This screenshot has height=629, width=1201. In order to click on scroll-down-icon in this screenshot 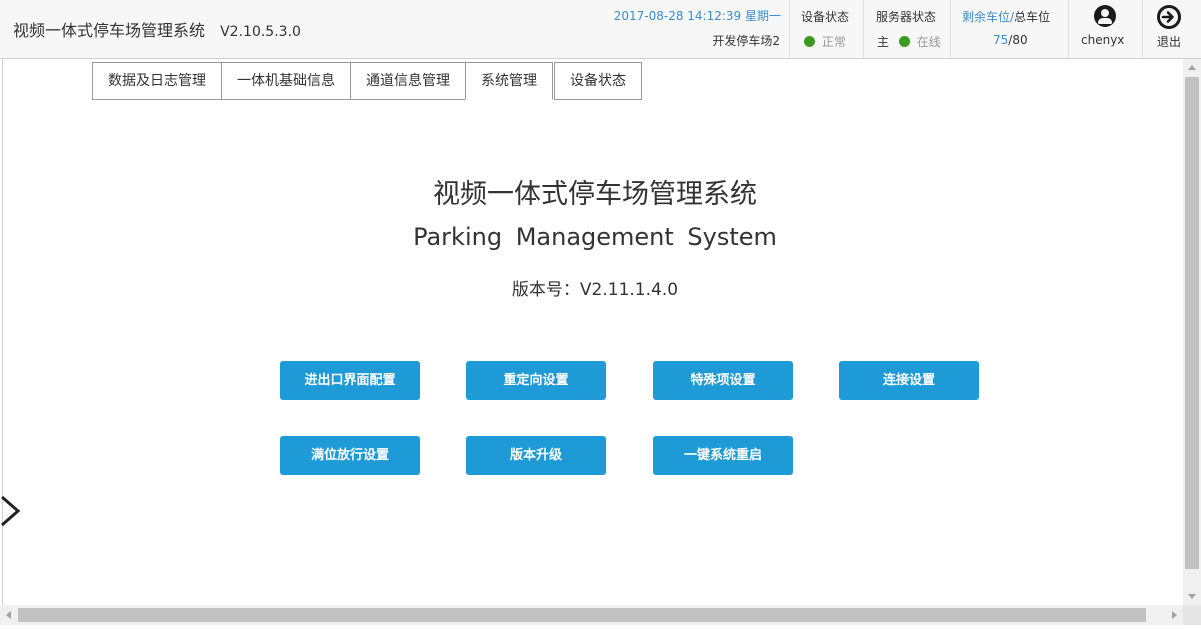, I will do `click(1192, 596)`.